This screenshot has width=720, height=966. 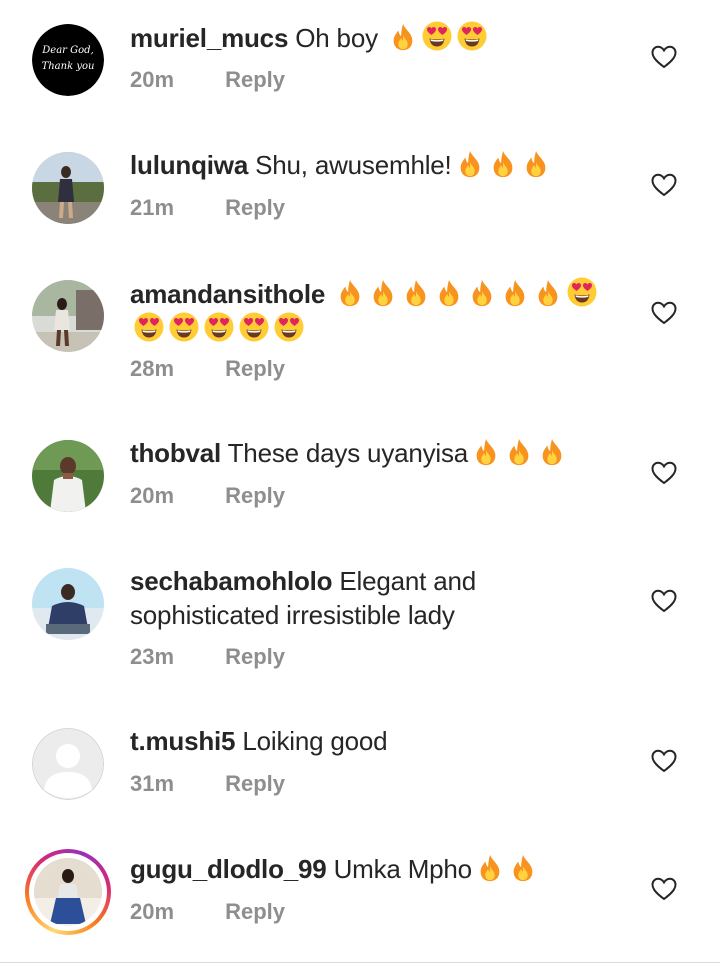 What do you see at coordinates (403, 869) in the screenshot?
I see `comment-body: Umka Mpho` at bounding box center [403, 869].